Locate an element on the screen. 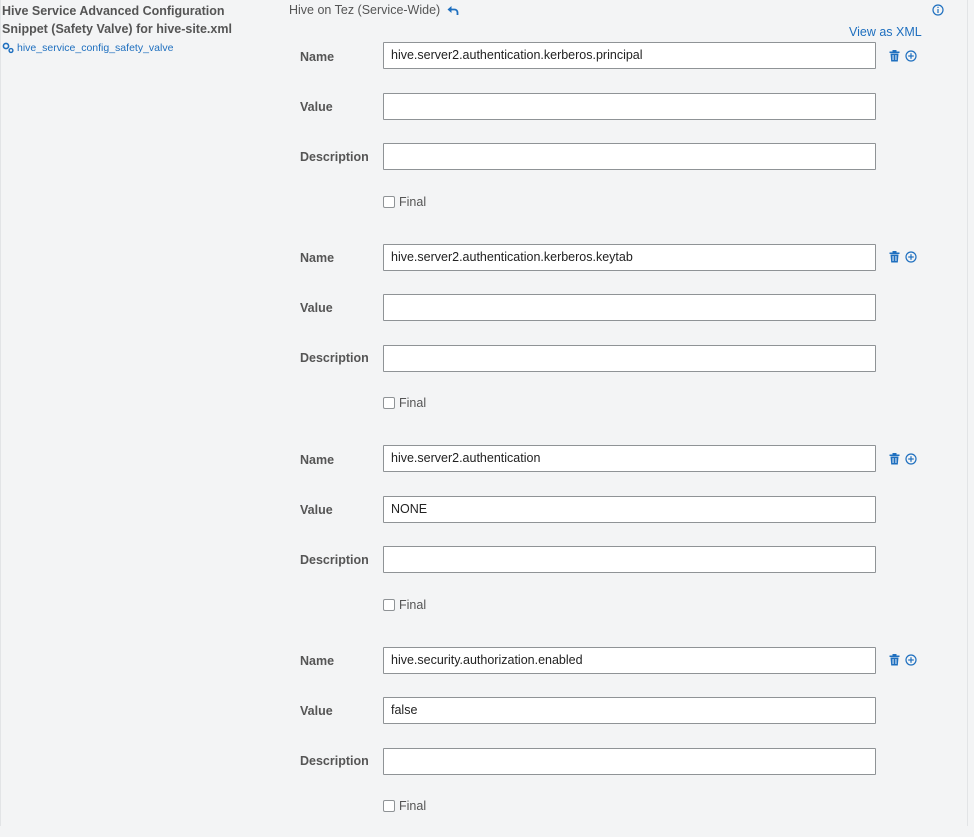 The width and height of the screenshot is (974, 837). info-circle-icon is located at coordinates (938, 9).